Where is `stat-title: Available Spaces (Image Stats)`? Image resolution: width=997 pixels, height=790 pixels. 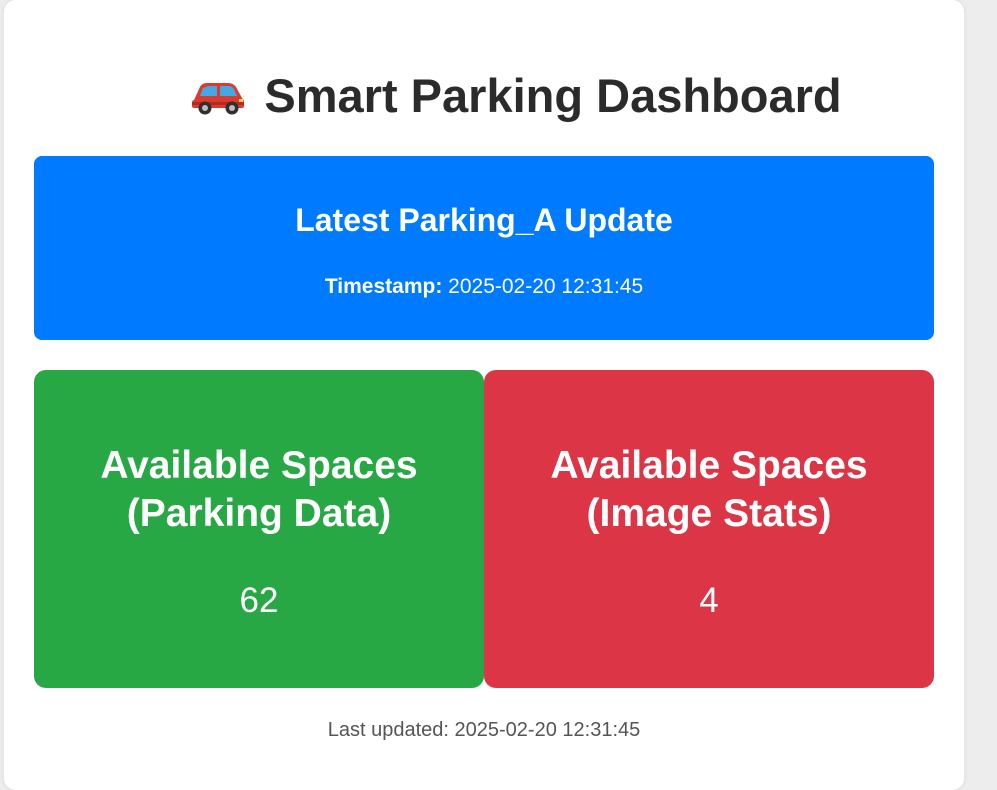 stat-title: Available Spaces (Image Stats) is located at coordinates (709, 490).